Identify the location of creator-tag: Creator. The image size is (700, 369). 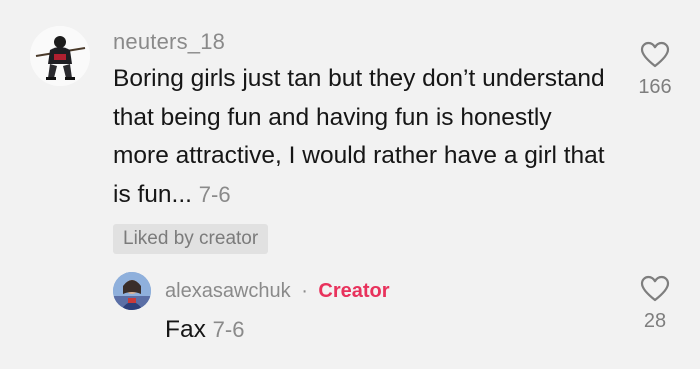
(354, 291).